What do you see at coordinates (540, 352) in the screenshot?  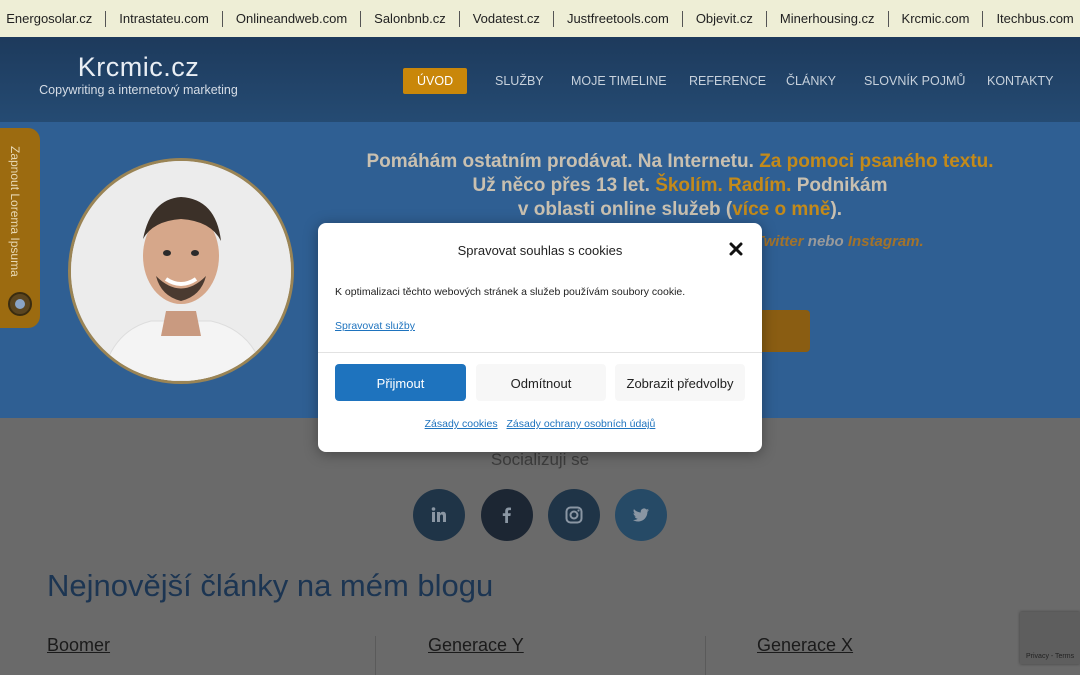 I see `divider` at bounding box center [540, 352].